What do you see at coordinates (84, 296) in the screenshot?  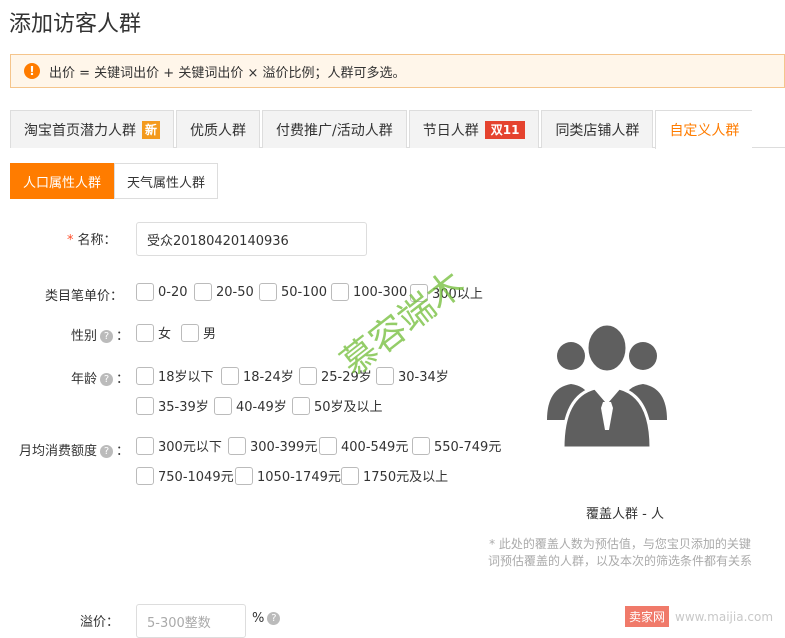 I see `category-price-label: 类目笔单价：` at bounding box center [84, 296].